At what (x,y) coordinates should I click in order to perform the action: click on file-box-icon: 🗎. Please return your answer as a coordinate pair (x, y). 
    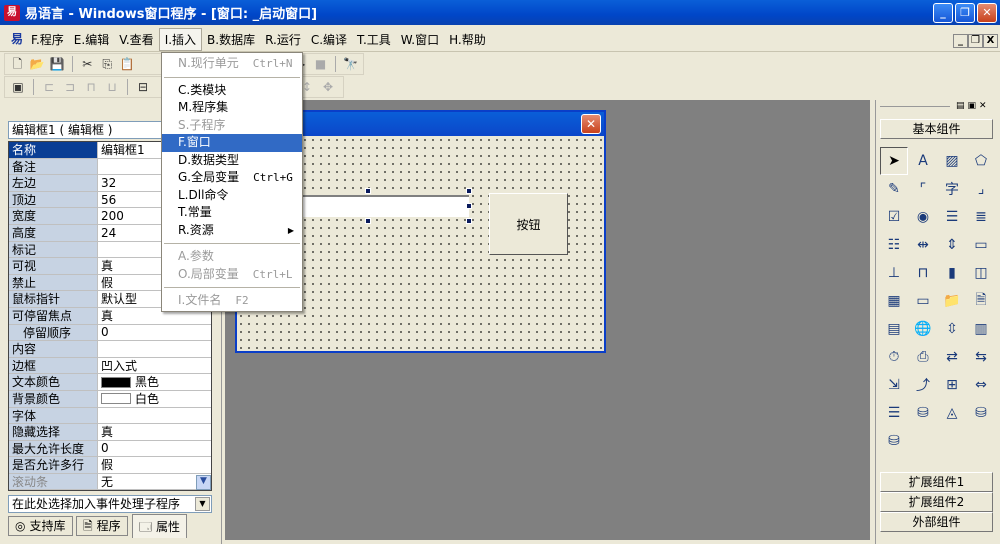
    Looking at the image, I should click on (981, 301).